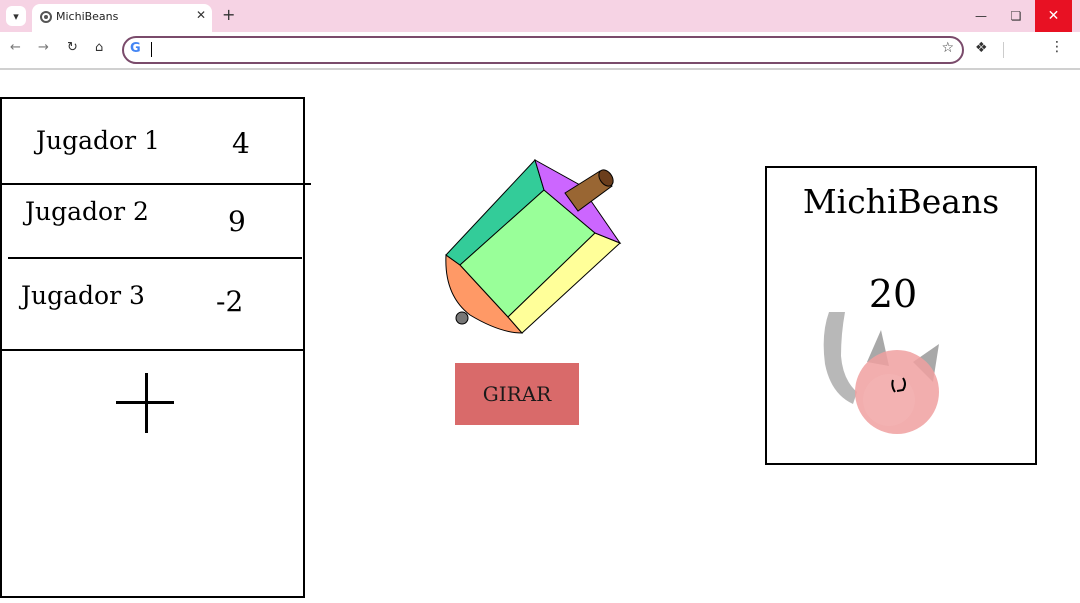  Describe the element at coordinates (151, 49) in the screenshot. I see `text-cursor` at that location.